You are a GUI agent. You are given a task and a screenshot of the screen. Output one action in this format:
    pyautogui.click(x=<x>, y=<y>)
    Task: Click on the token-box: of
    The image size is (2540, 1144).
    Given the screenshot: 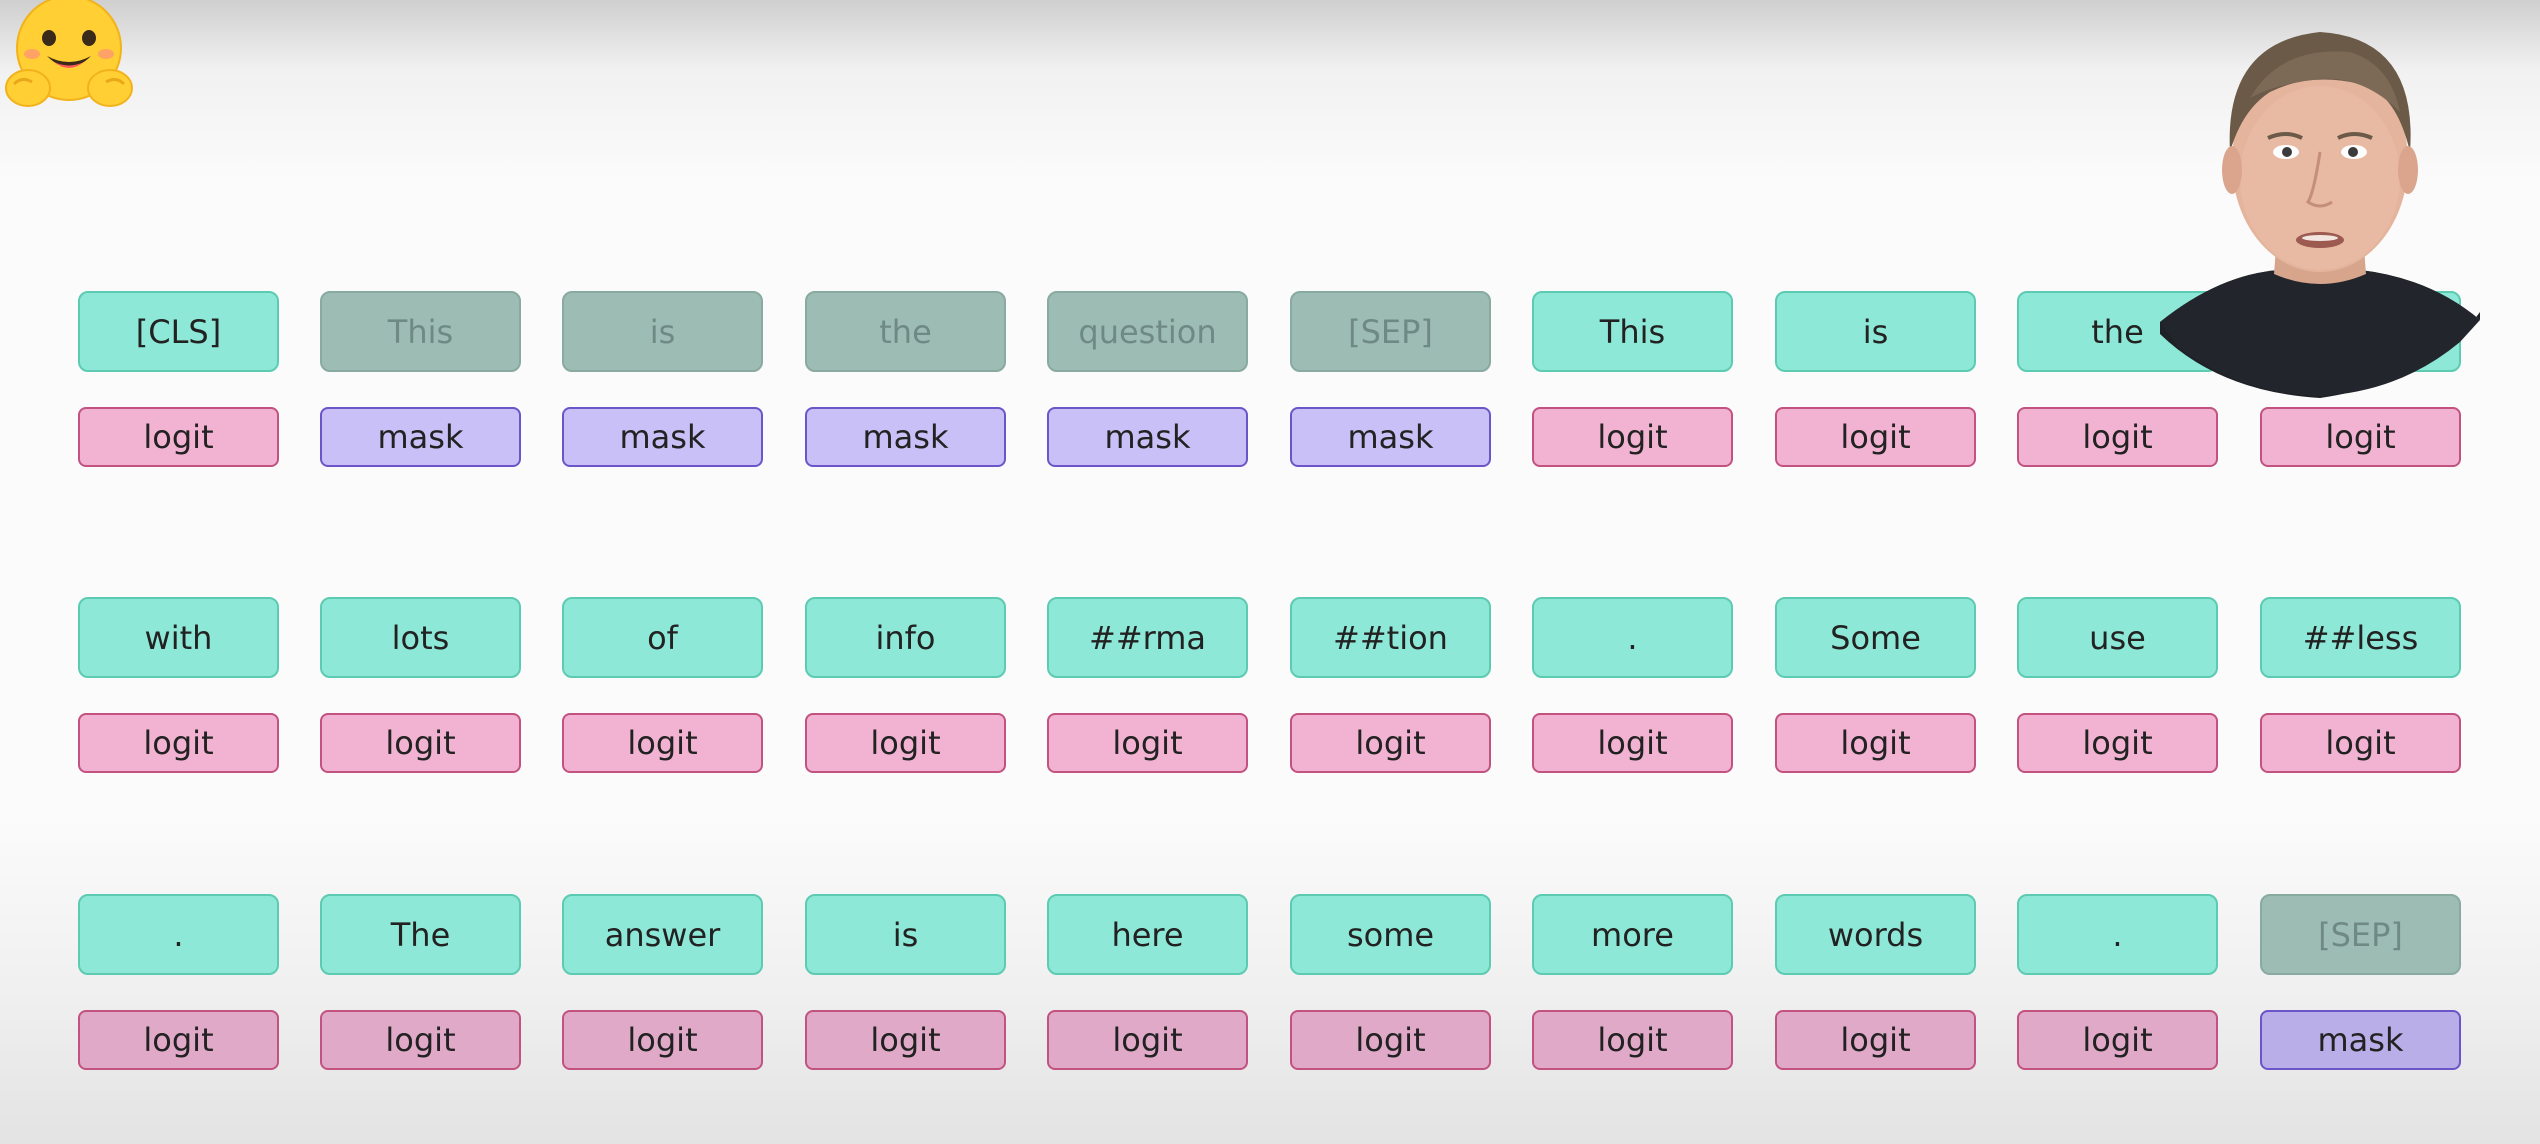 What is the action you would take?
    pyautogui.click(x=662, y=637)
    